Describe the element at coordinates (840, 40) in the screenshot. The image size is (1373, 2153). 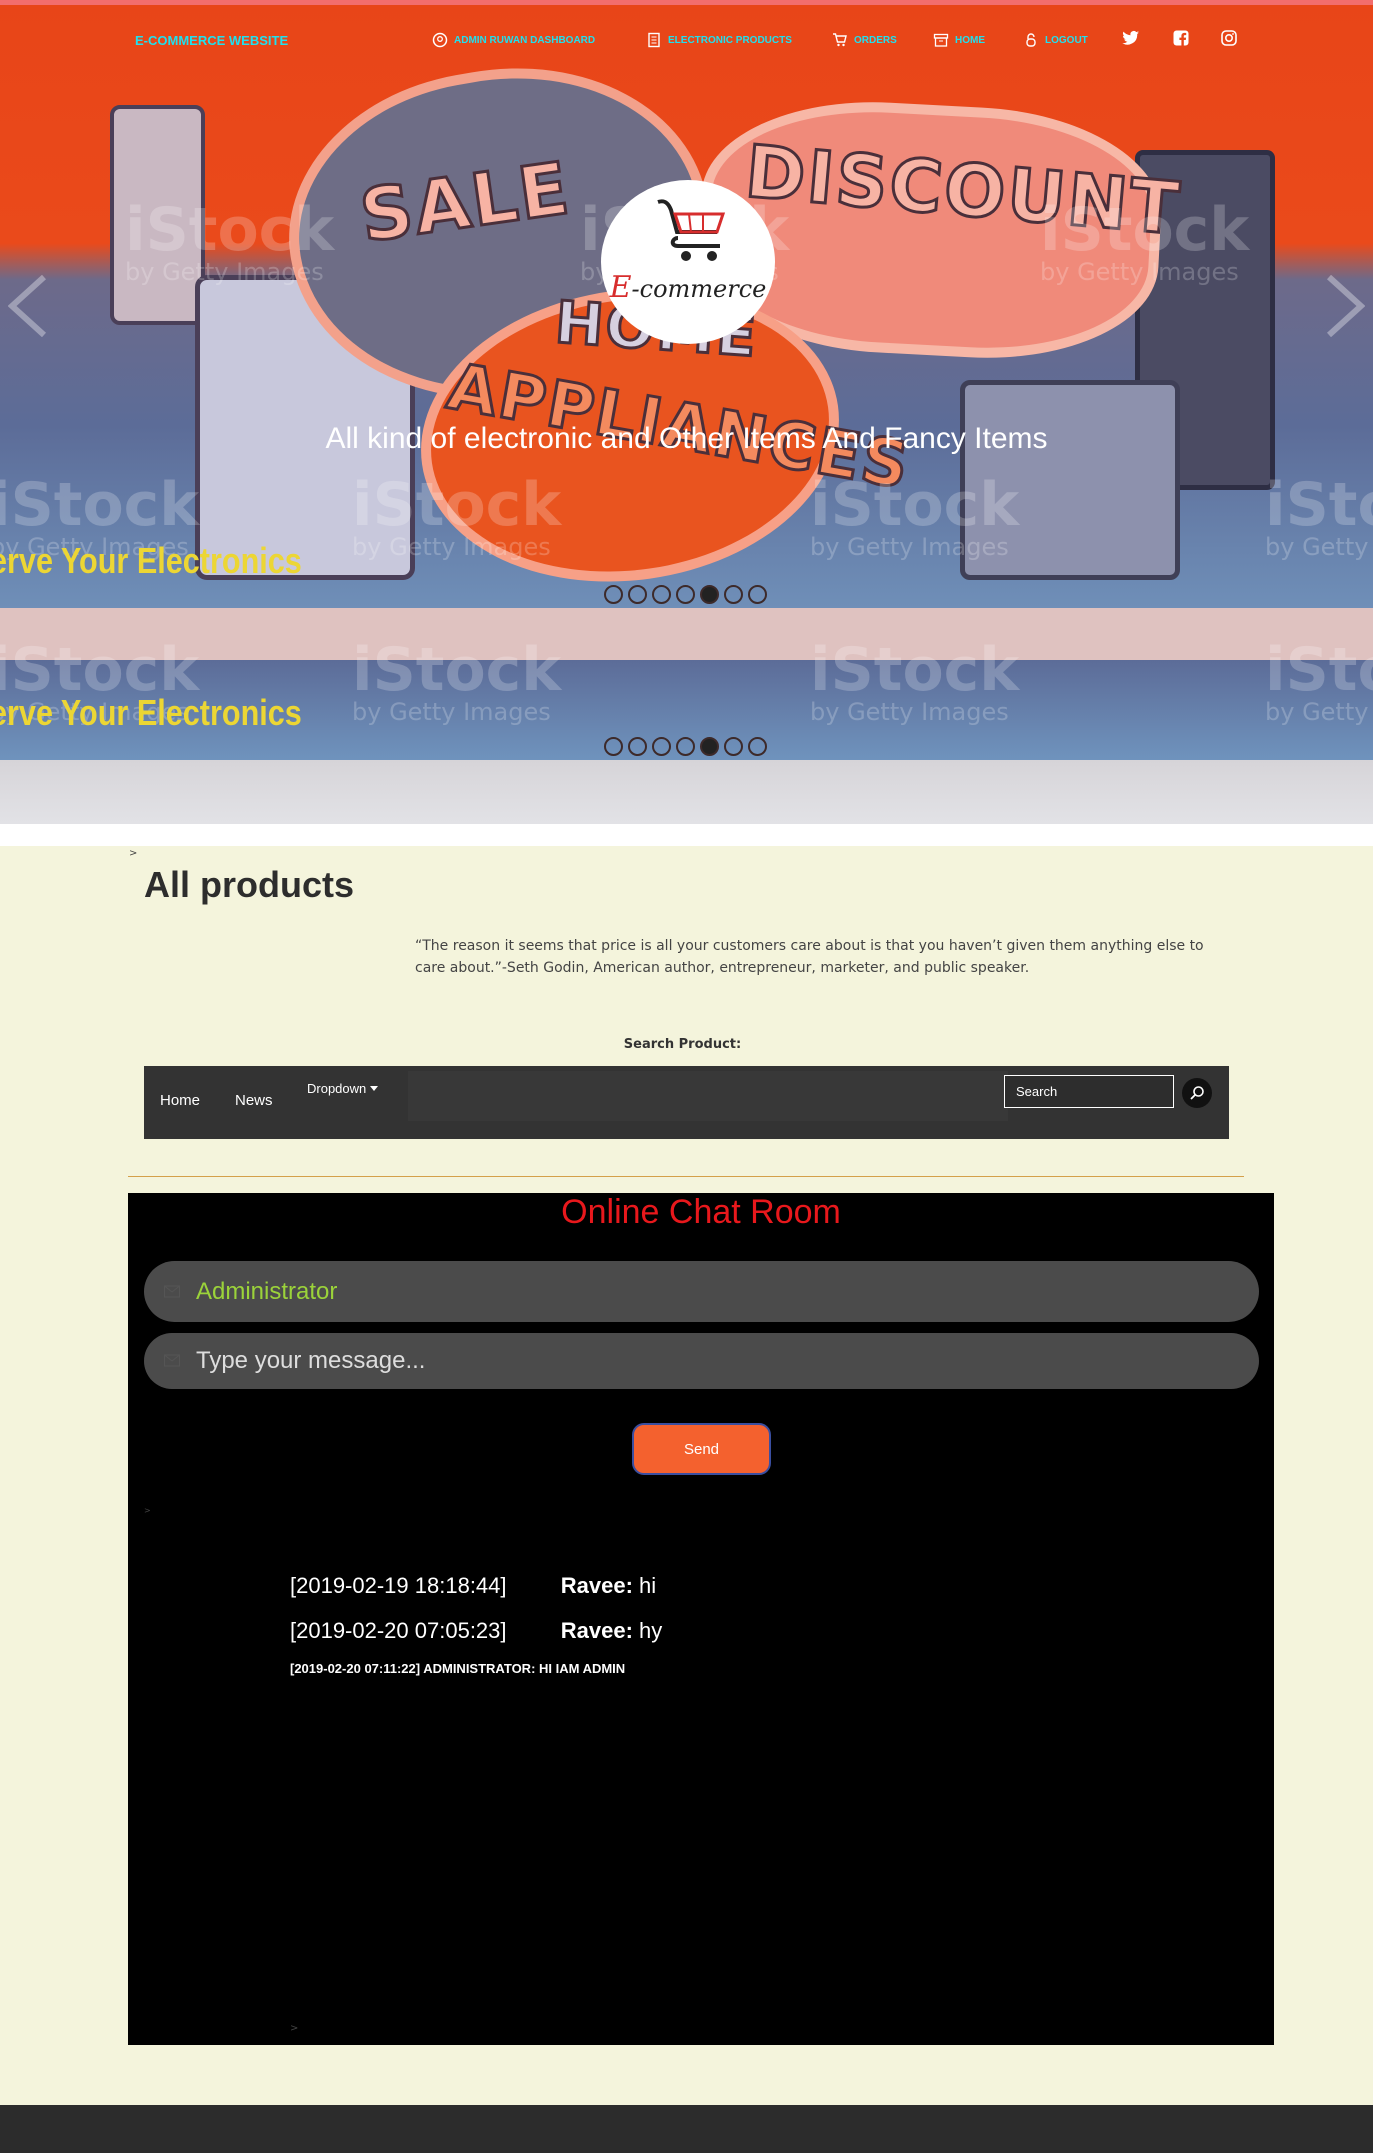
I see `cart-icon` at that location.